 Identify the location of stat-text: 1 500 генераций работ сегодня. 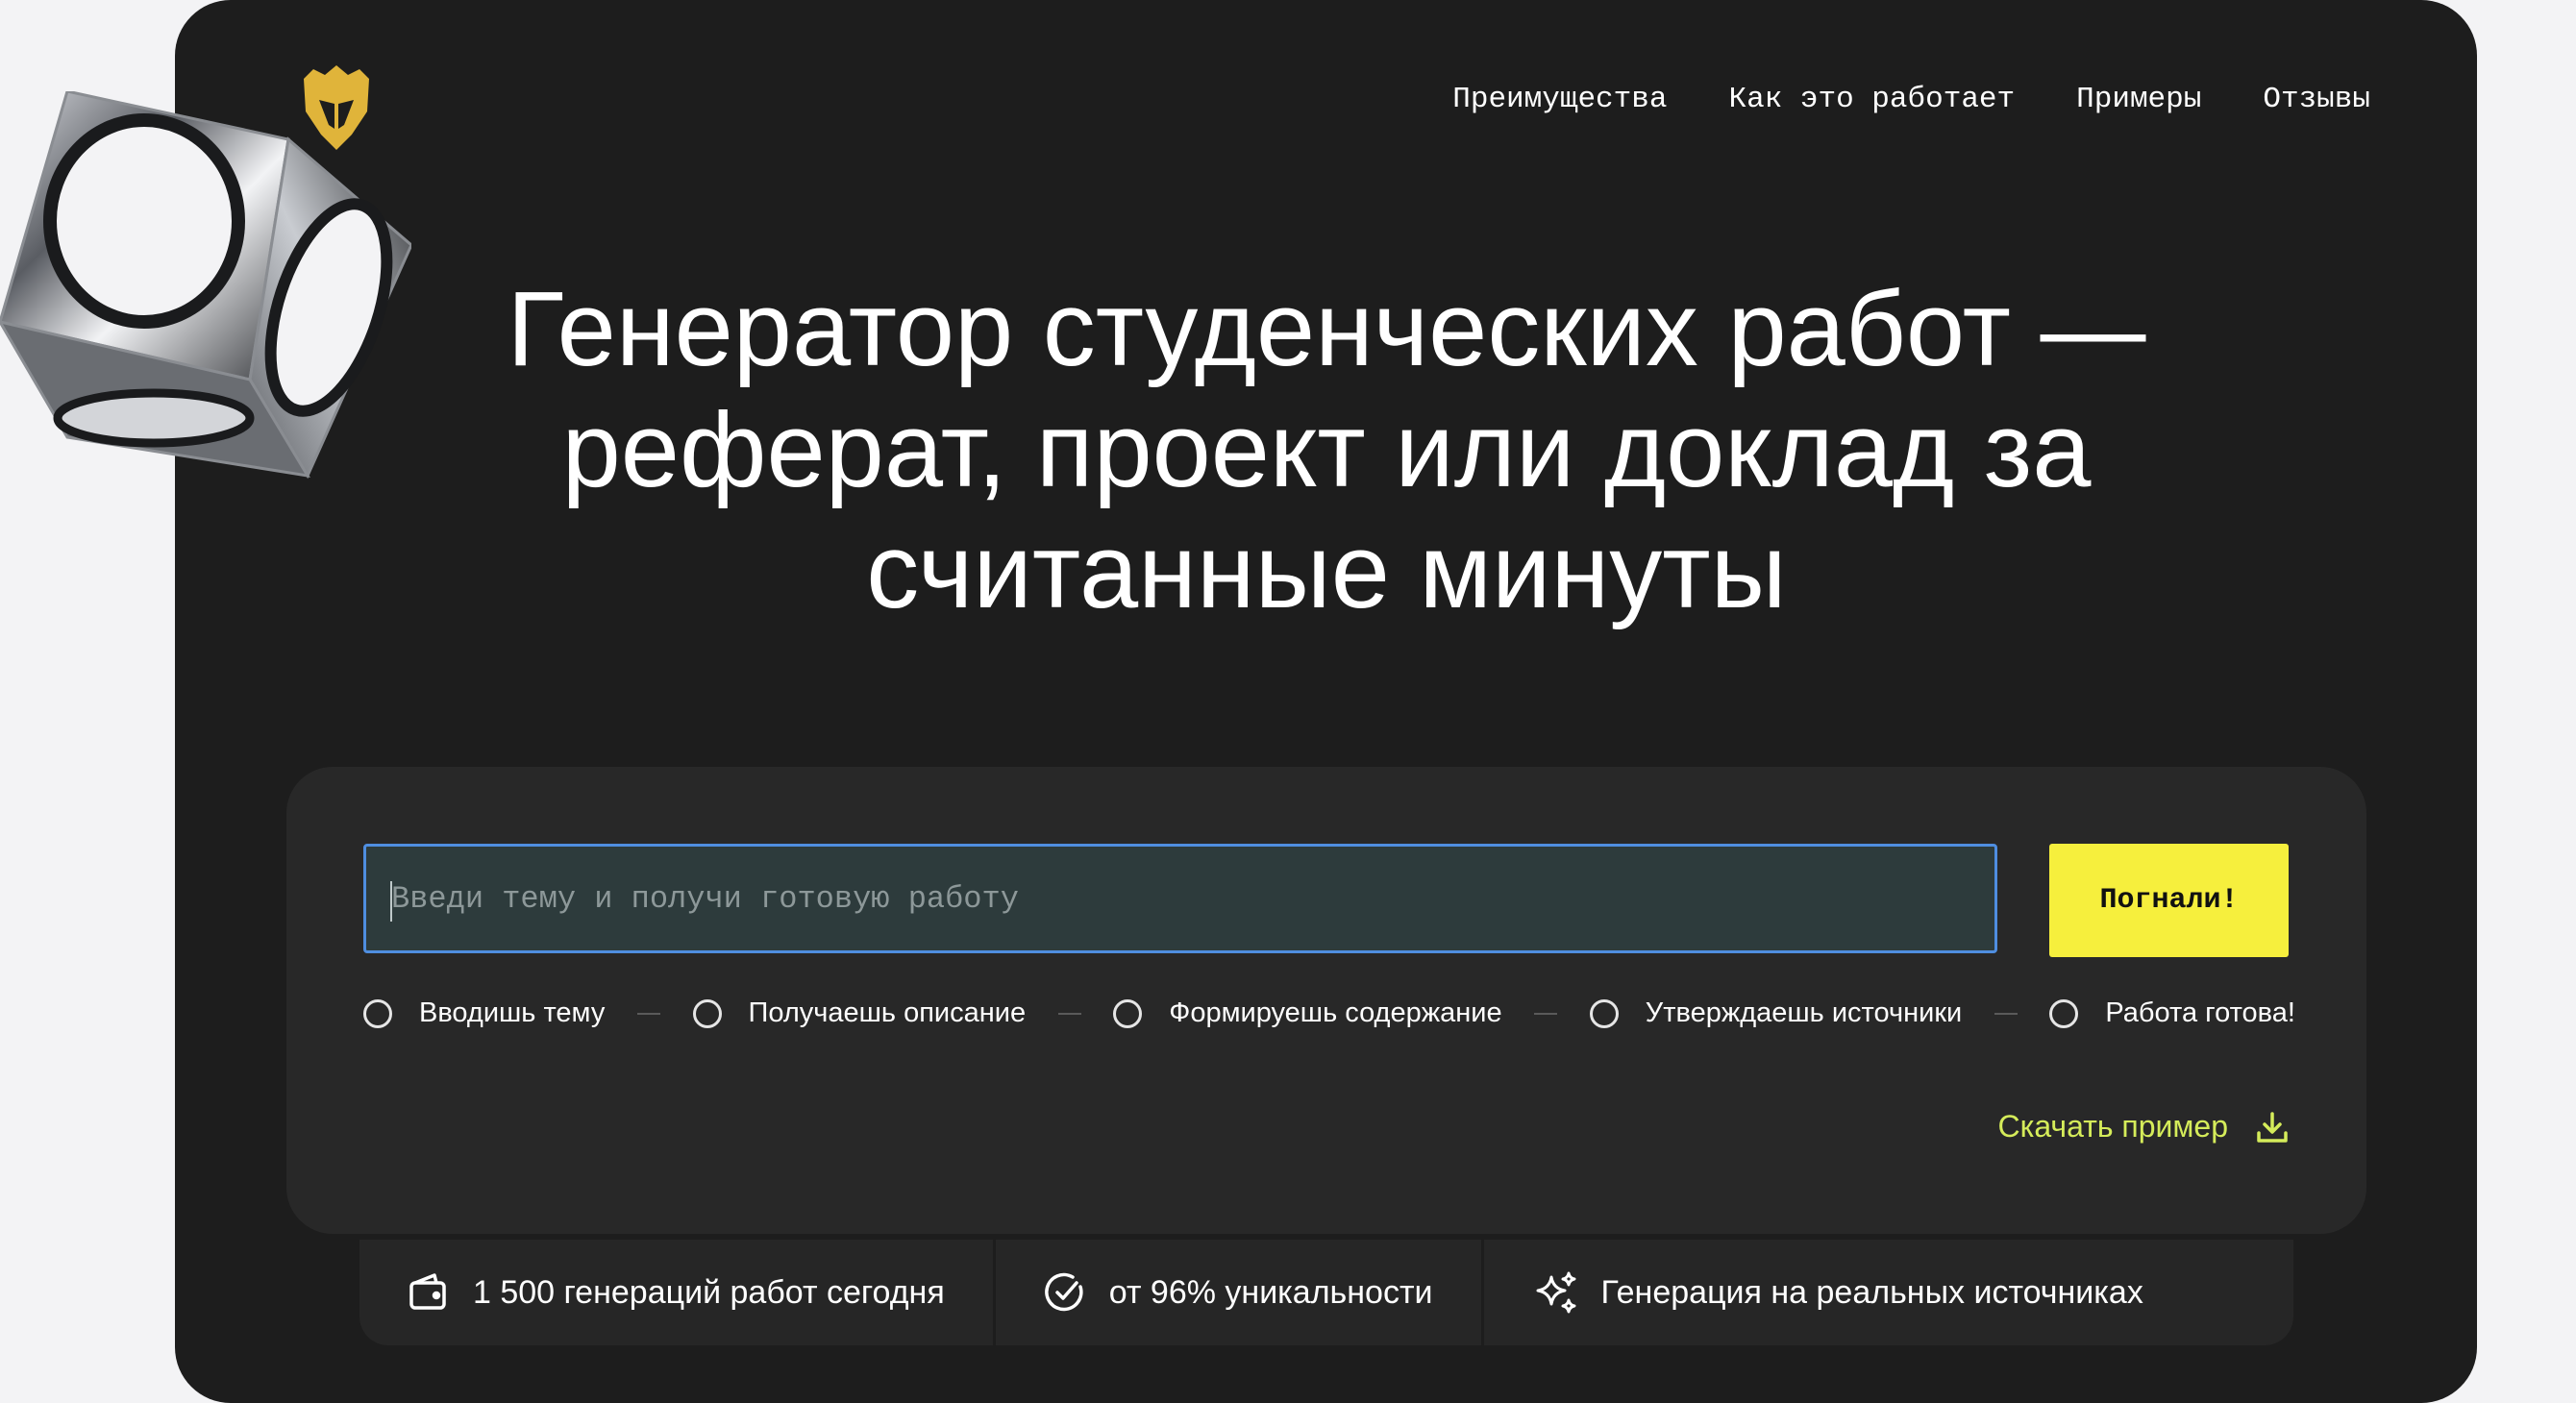
(709, 1292).